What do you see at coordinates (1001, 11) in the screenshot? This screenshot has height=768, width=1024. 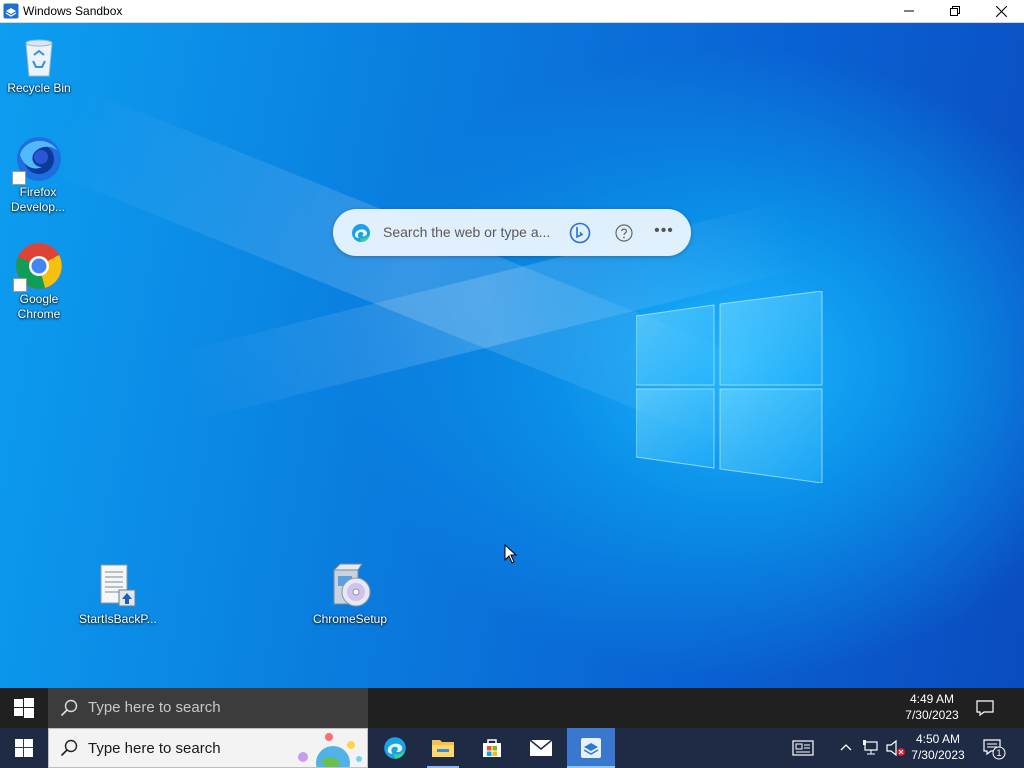 I see `close-button` at bounding box center [1001, 11].